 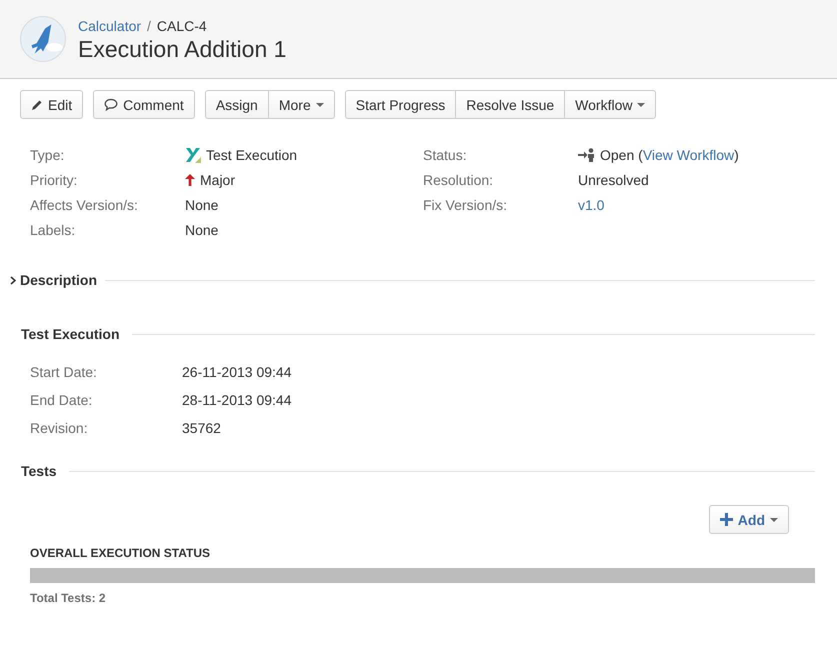 What do you see at coordinates (52, 104) in the screenshot?
I see `toolbar-button: Edit` at bounding box center [52, 104].